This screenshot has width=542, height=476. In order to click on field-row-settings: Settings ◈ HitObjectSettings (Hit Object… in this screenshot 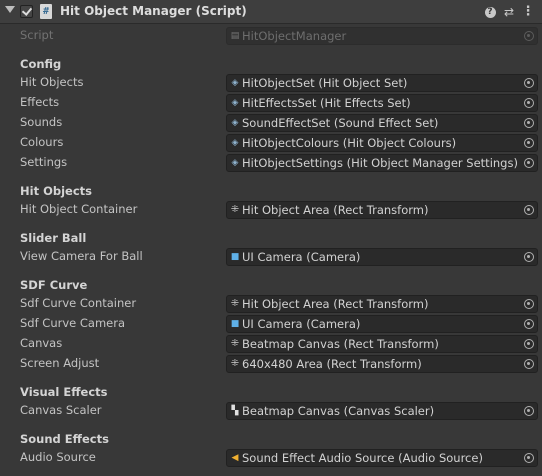, I will do `click(271, 163)`.